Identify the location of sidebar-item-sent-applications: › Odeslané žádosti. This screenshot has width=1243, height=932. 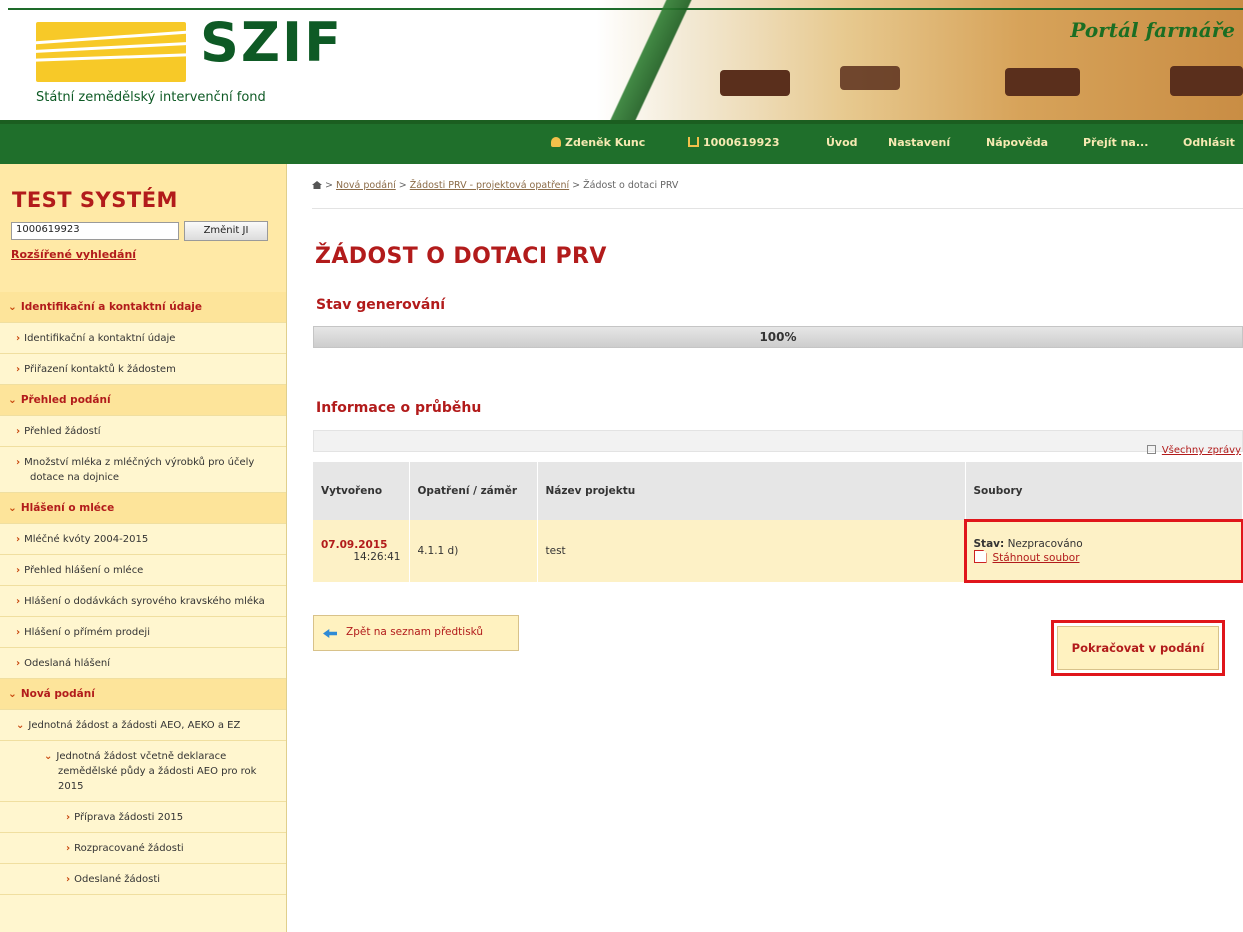
(143, 879).